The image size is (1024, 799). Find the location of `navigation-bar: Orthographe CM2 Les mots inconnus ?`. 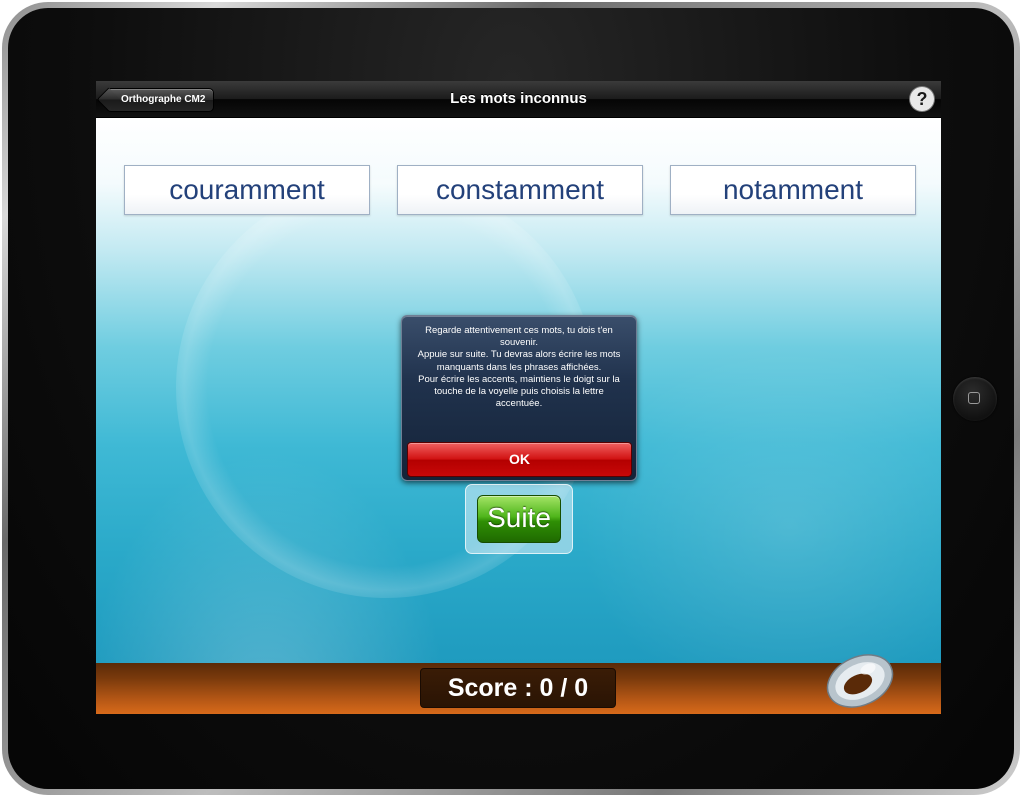

navigation-bar: Orthographe CM2 Les mots inconnus ? is located at coordinates (518, 99).